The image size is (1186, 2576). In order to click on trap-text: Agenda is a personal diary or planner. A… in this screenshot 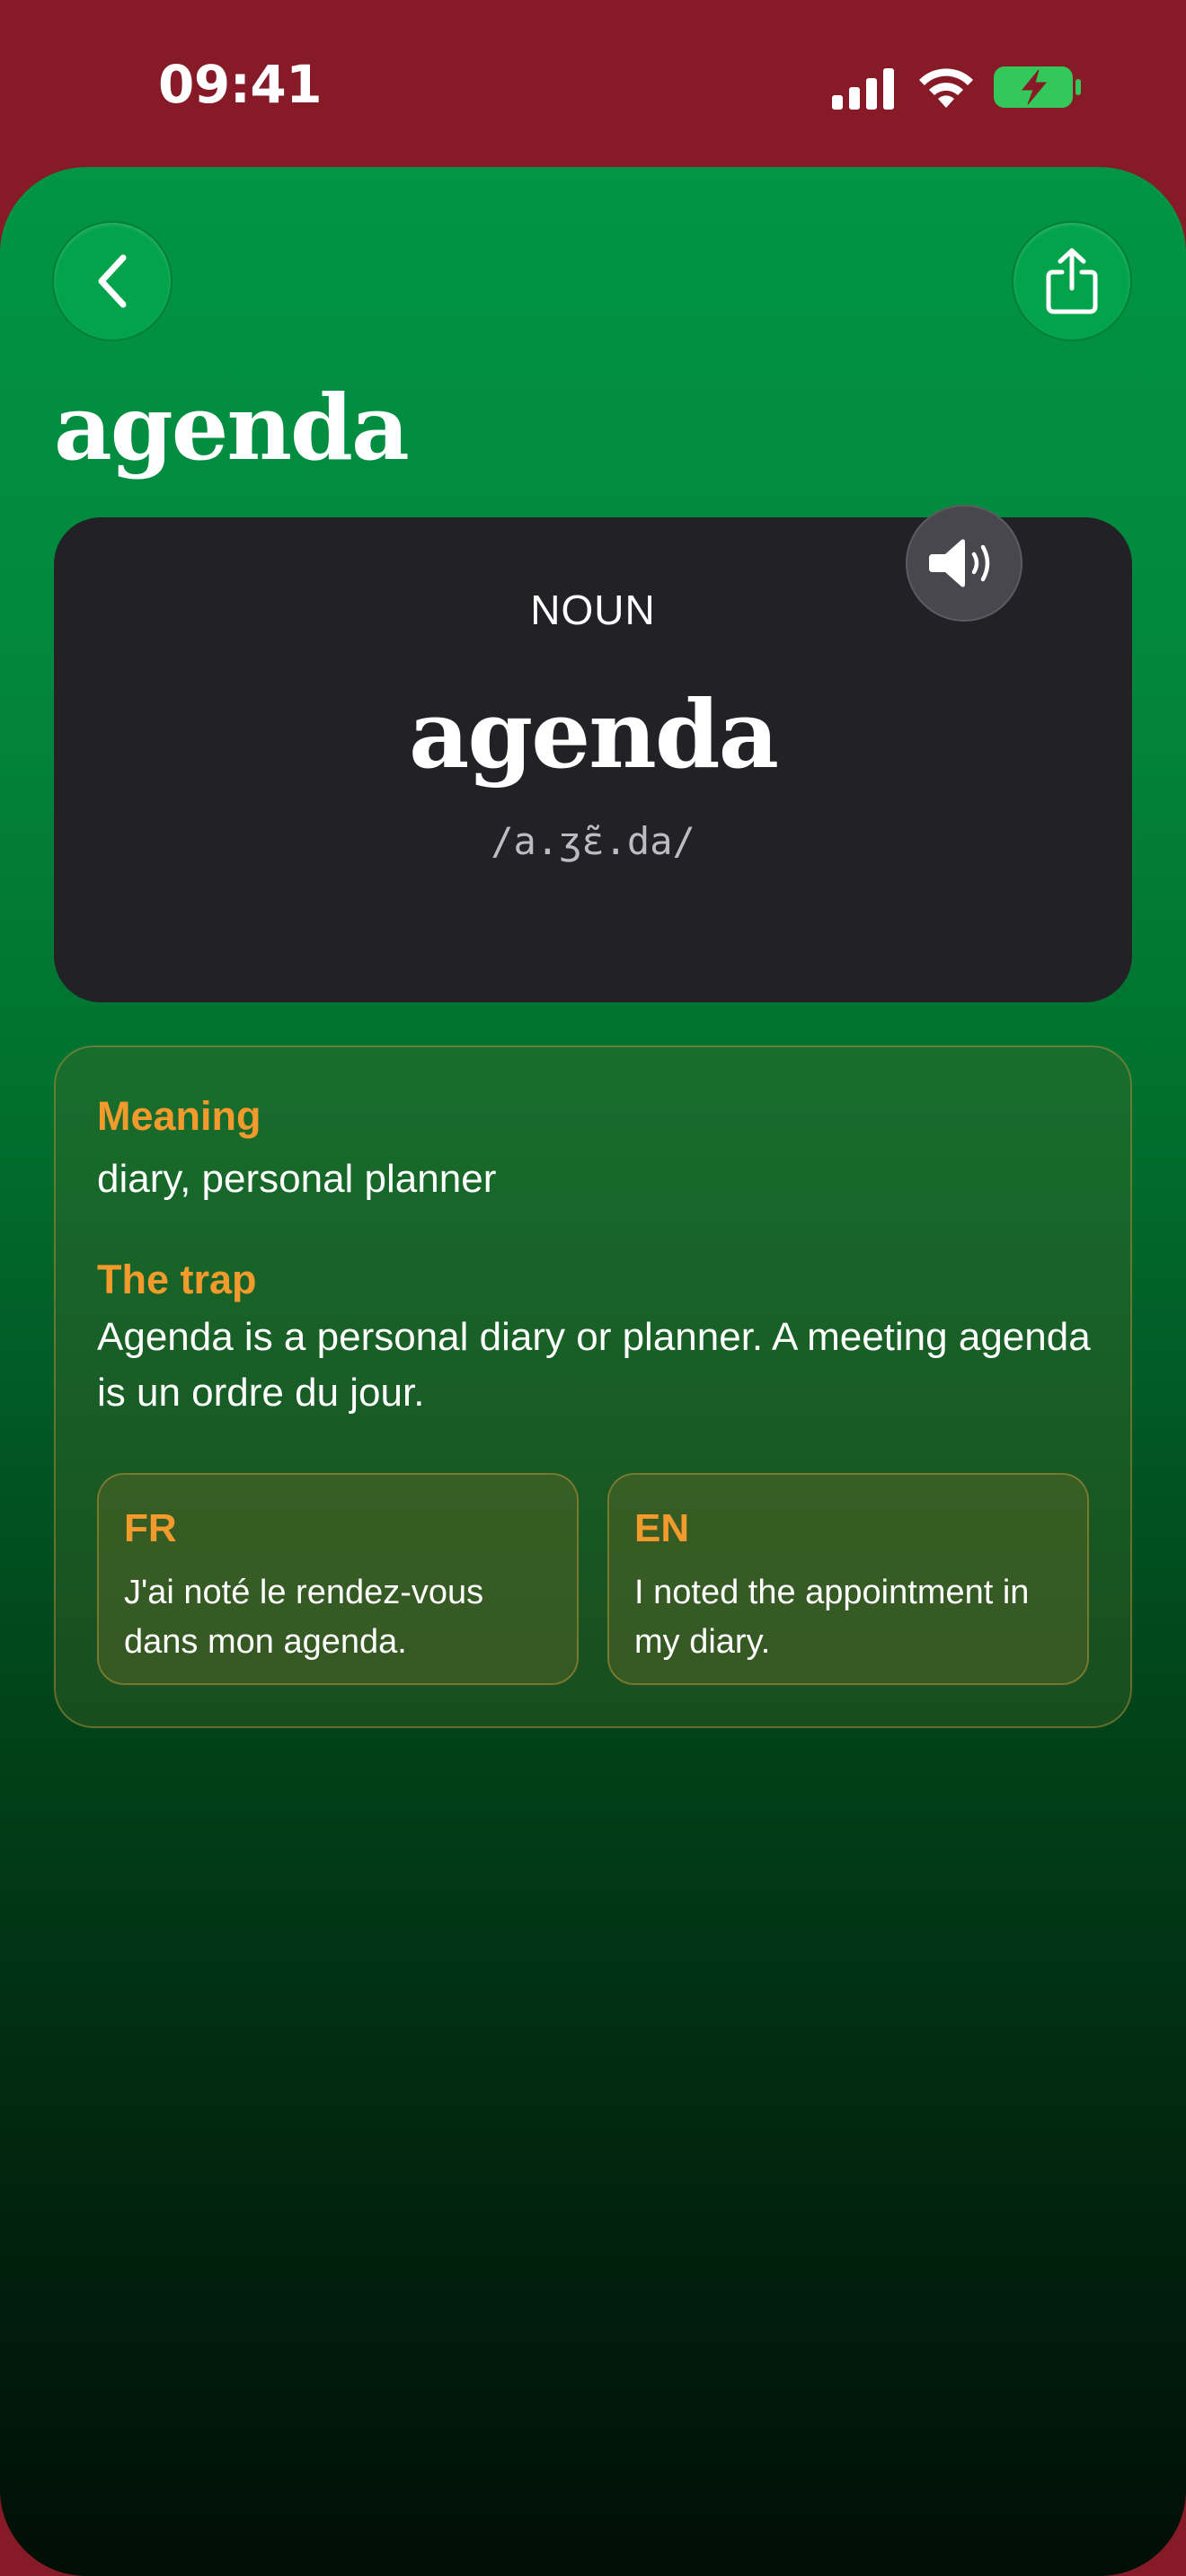, I will do `click(594, 1365)`.